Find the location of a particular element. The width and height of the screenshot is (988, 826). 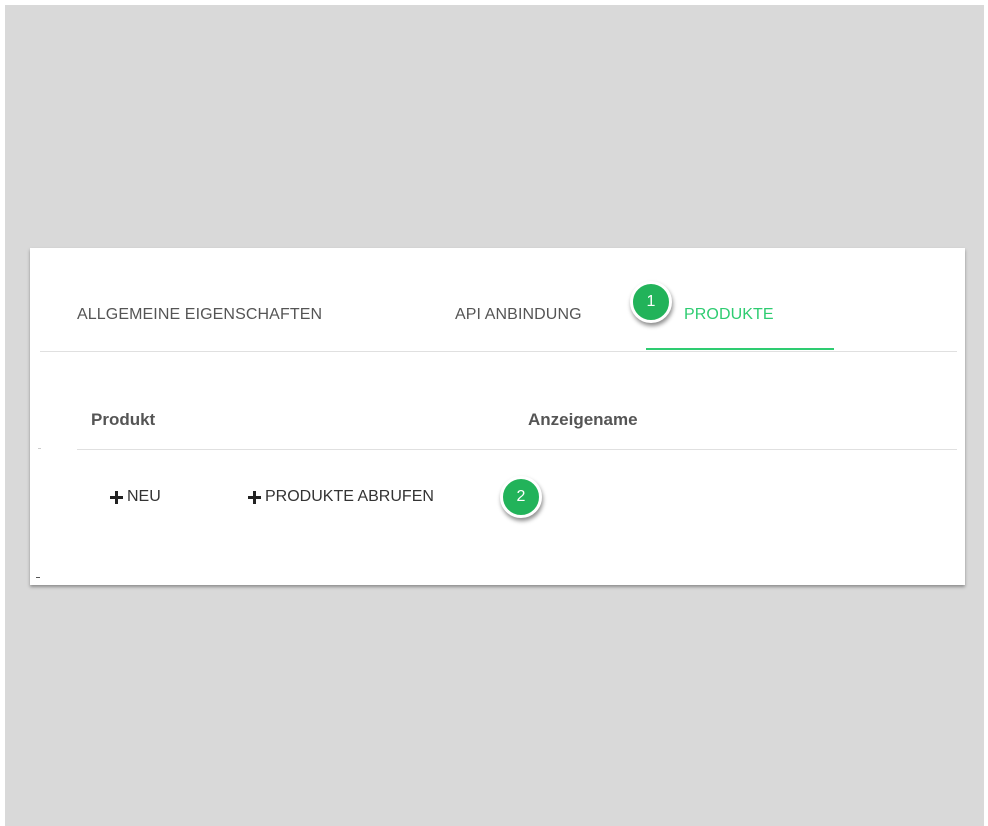

tab-allgemeine-eigenschaften: ALLGEMEINE EIGENSCHAFTEN is located at coordinates (199, 315).